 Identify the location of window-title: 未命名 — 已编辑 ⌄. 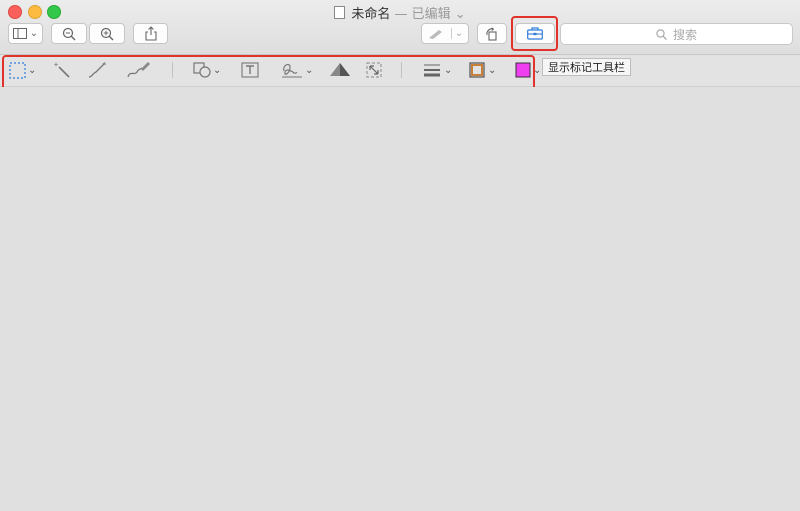
(400, 12).